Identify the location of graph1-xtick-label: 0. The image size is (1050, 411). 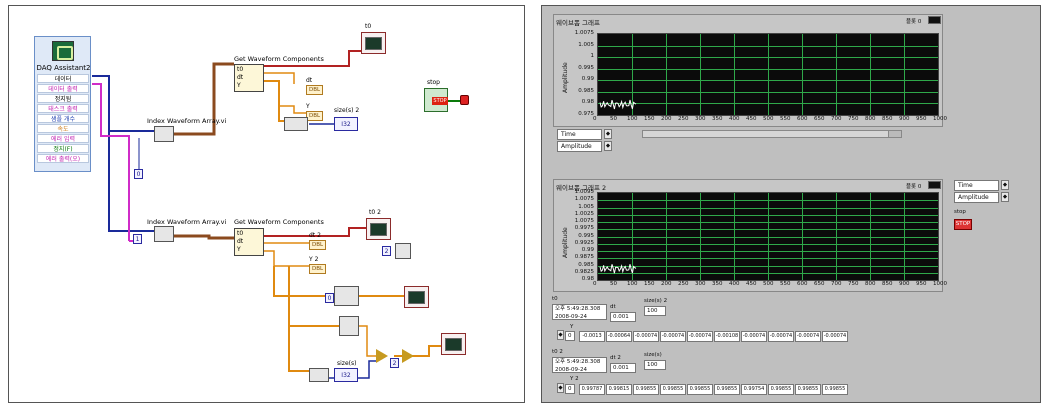
(595, 119).